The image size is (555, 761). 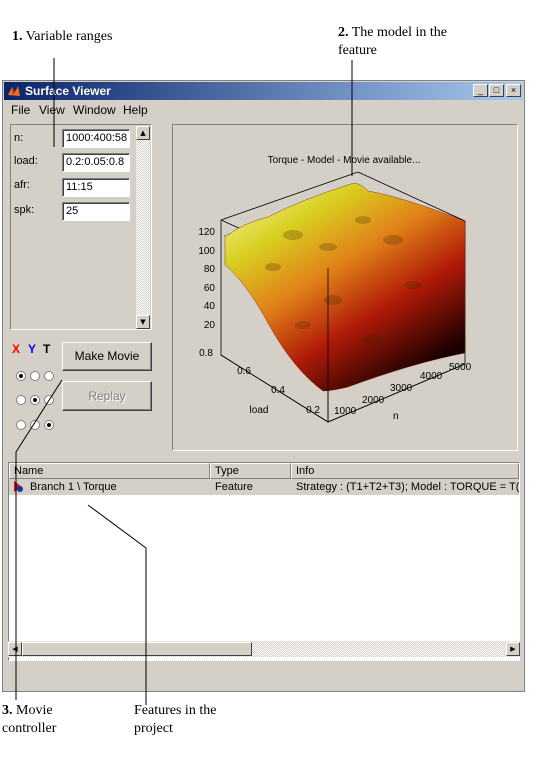 What do you see at coordinates (496, 90) in the screenshot?
I see `maximize-button: □` at bounding box center [496, 90].